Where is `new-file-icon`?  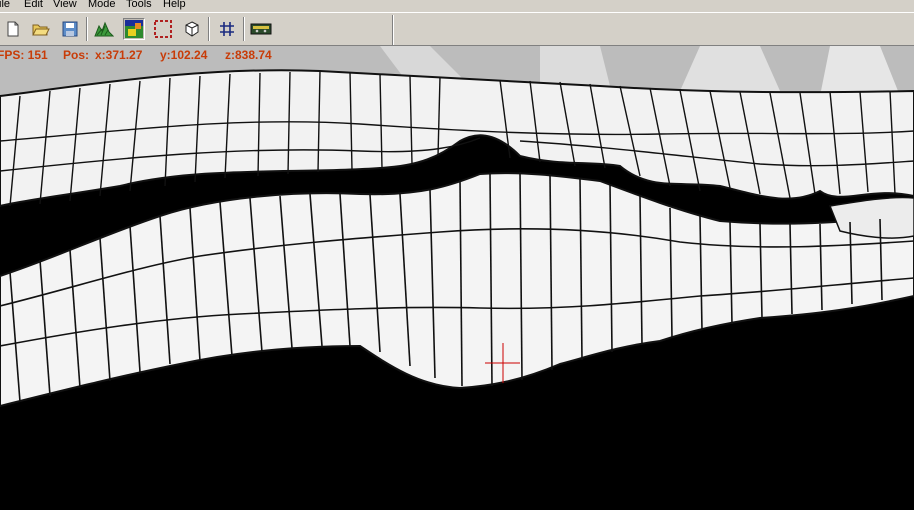
new-file-icon is located at coordinates (13, 29).